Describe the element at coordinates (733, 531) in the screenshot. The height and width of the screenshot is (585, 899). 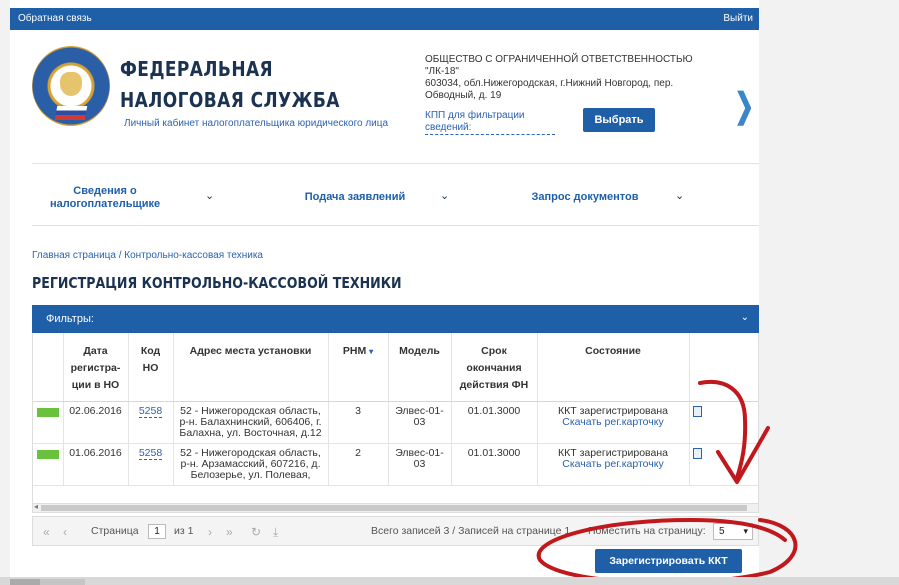
I see `per-page-select: 5 ▾` at that location.